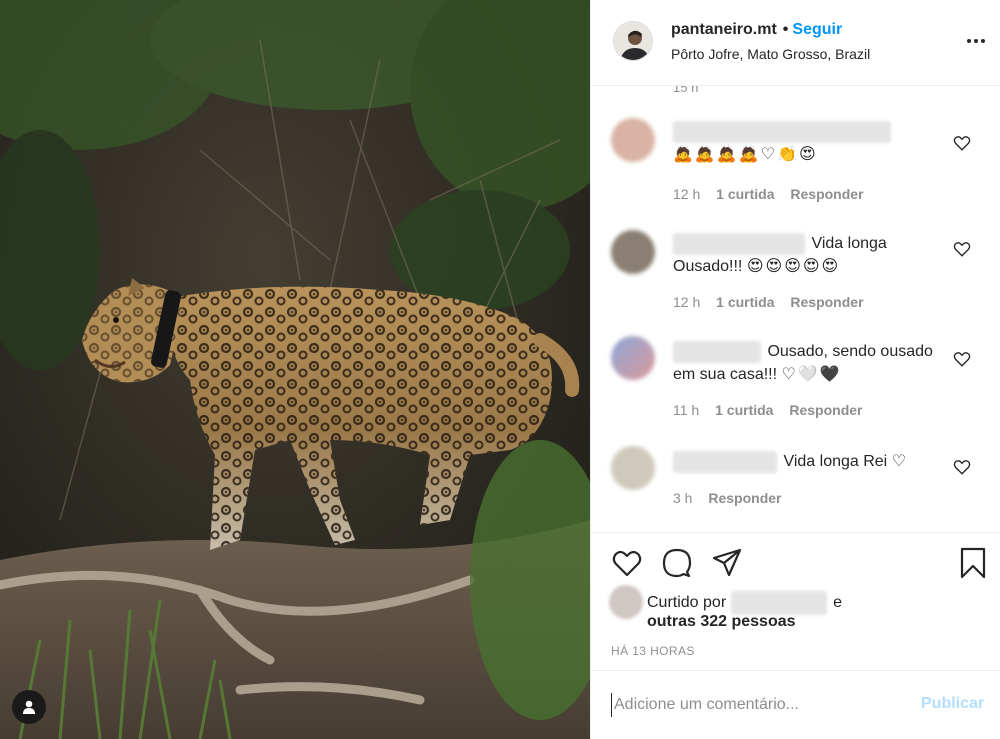 The width and height of the screenshot is (1000, 739). I want to click on comment-text: Vida longa Rei, so click(835, 461).